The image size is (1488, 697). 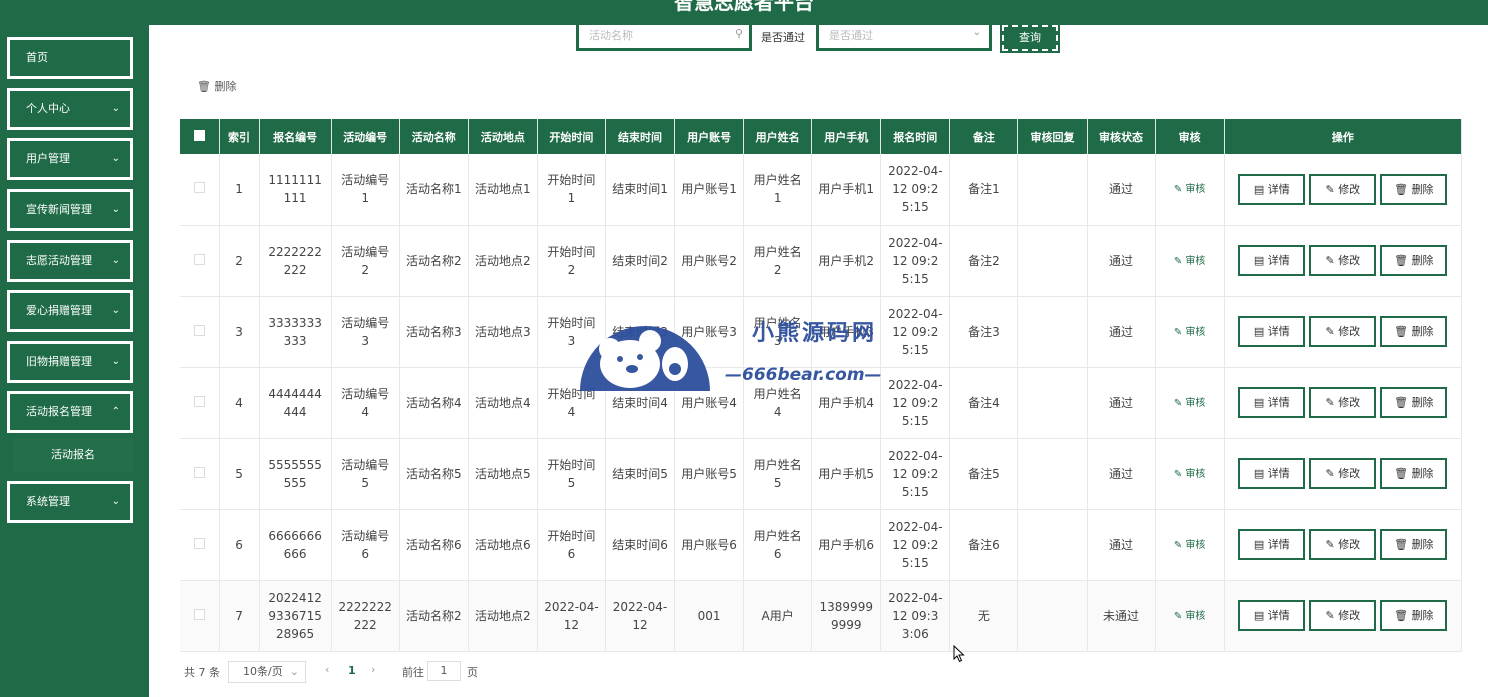 I want to click on goto-page-input: 1, so click(x=444, y=671).